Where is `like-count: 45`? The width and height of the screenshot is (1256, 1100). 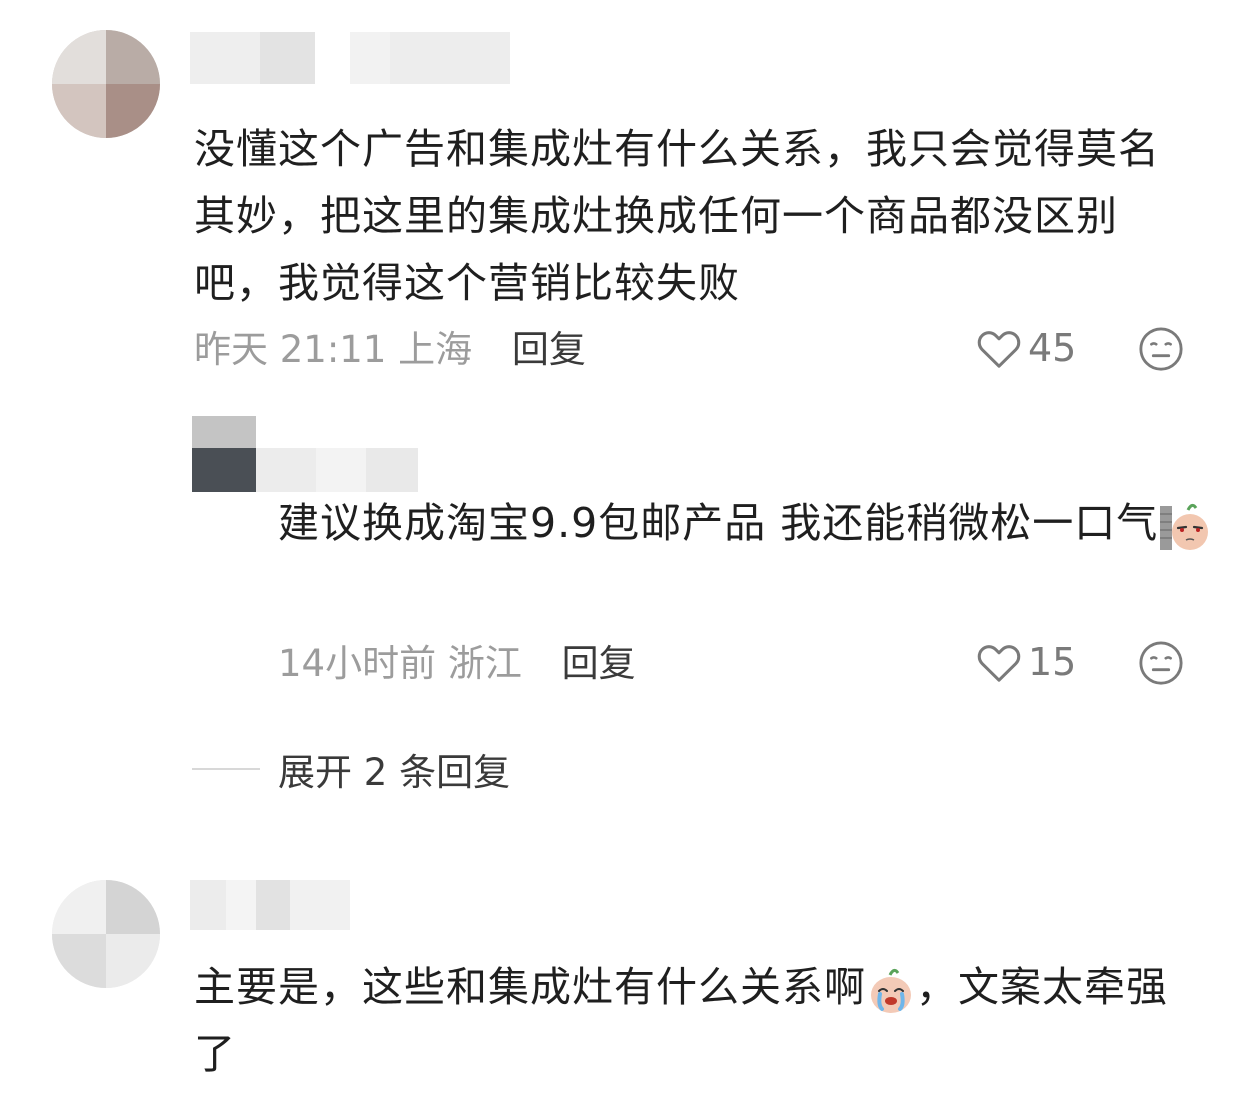
like-count: 45 is located at coordinates (1052, 348).